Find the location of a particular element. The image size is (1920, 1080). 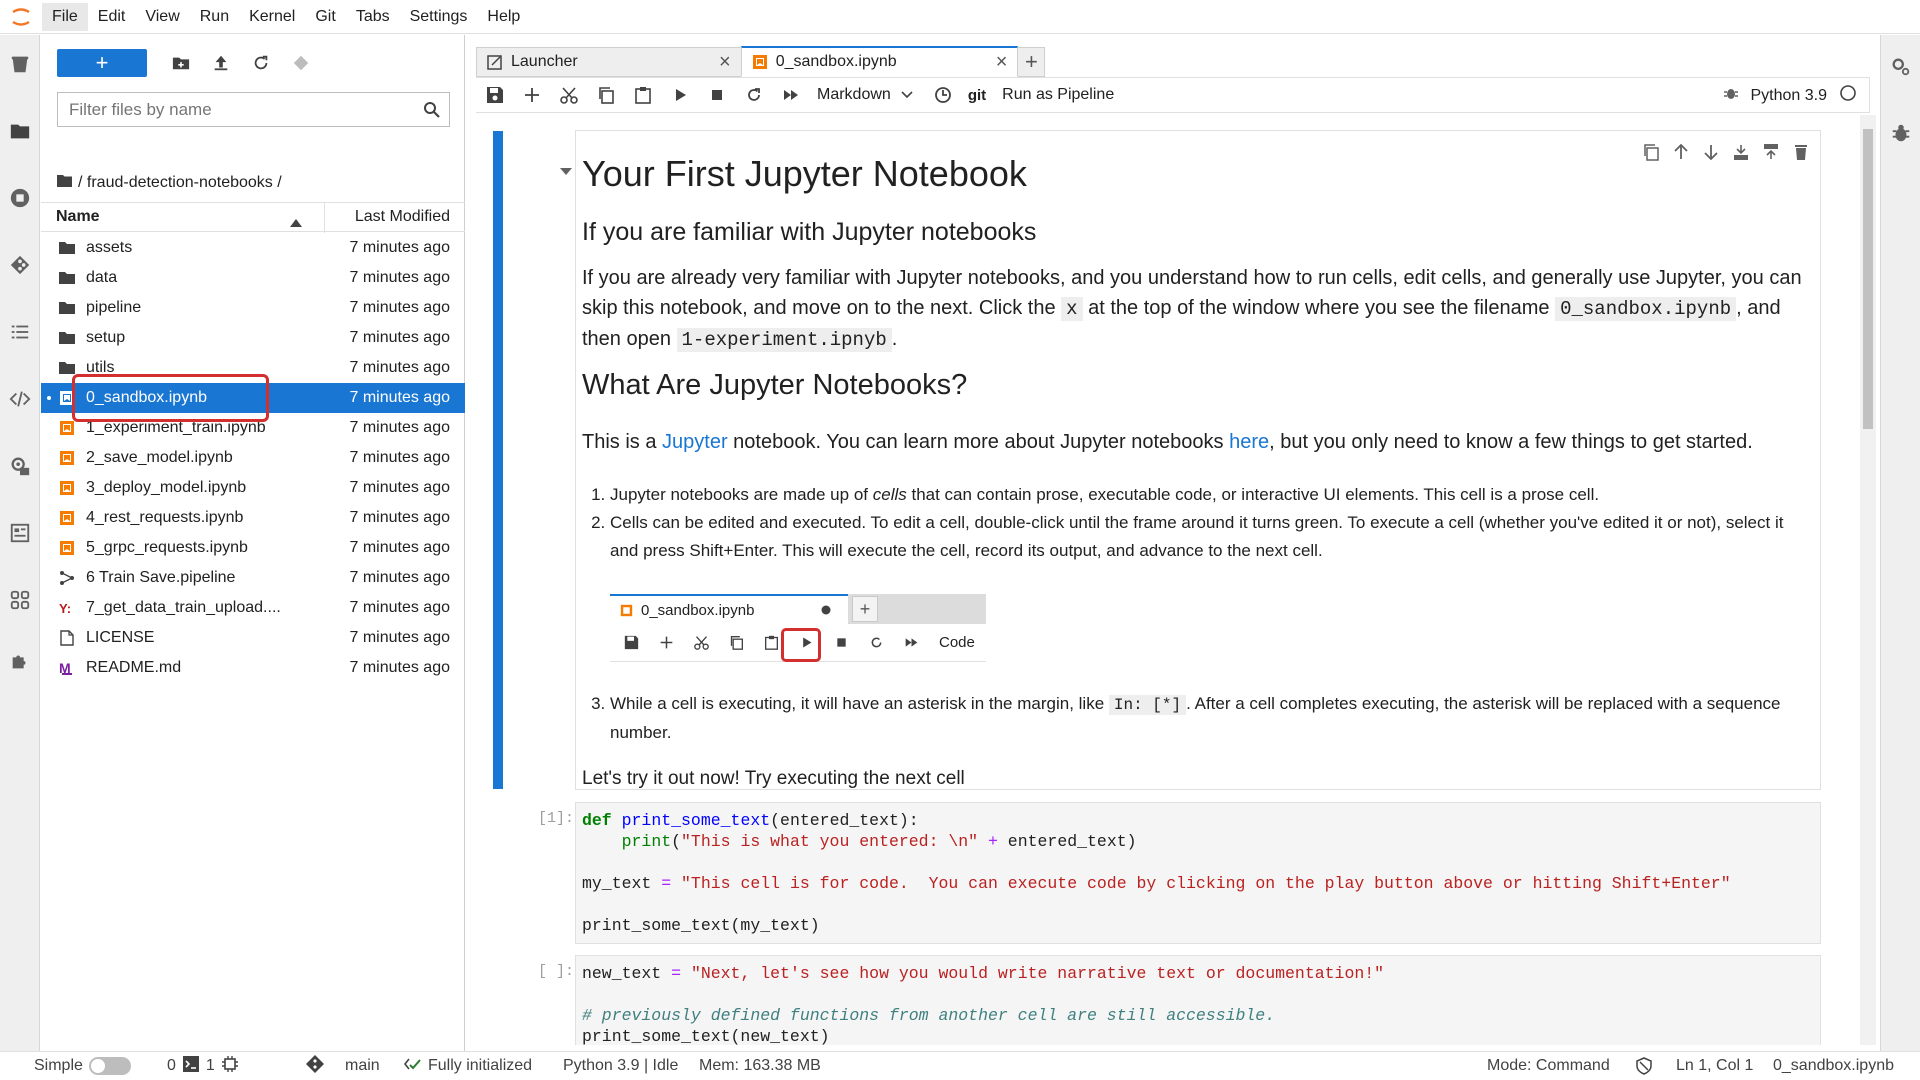

refresh-icon is located at coordinates (261, 63).